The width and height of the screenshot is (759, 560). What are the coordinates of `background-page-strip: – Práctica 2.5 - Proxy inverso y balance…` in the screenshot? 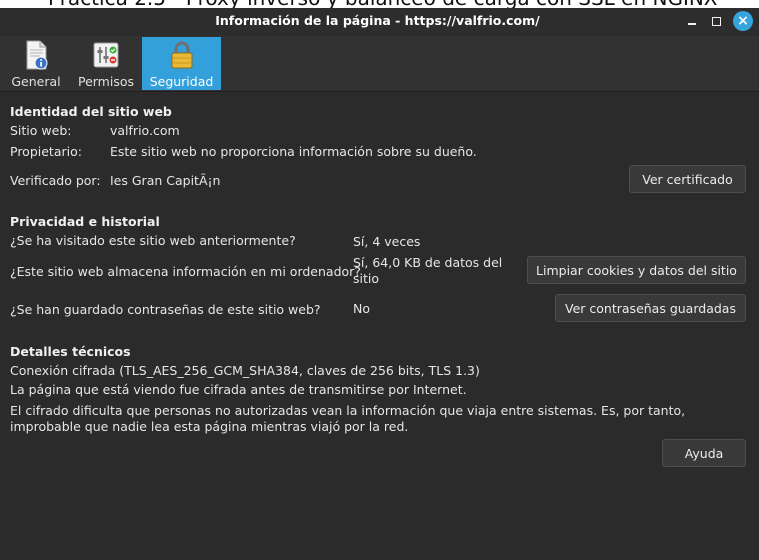 It's located at (379, 4).